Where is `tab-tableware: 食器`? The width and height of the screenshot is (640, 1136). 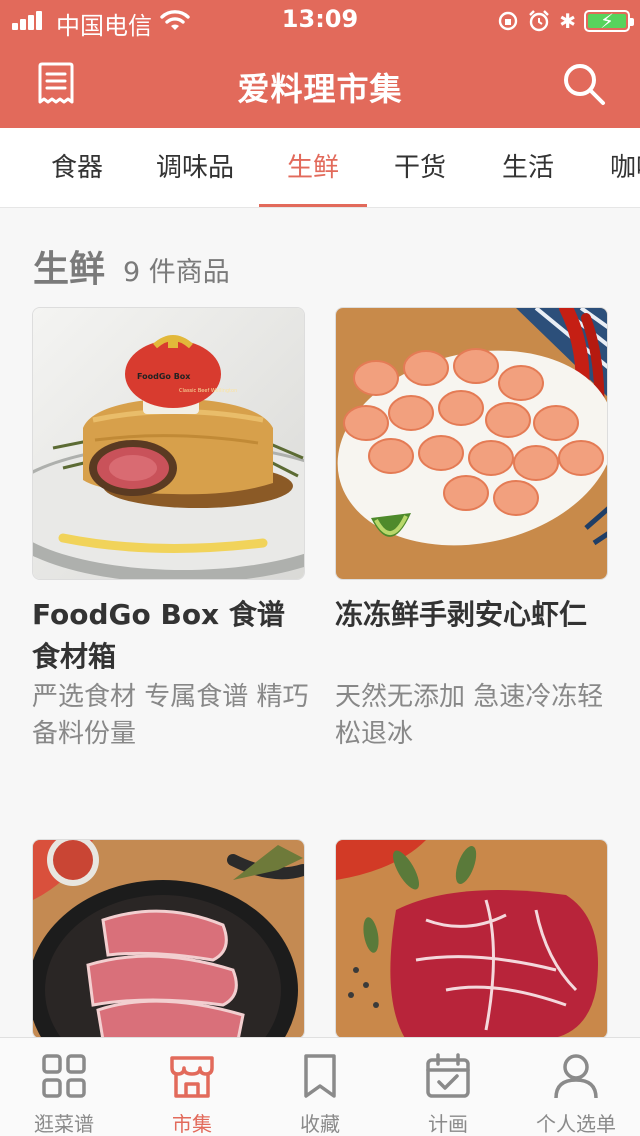 tab-tableware: 食器 is located at coordinates (77, 167).